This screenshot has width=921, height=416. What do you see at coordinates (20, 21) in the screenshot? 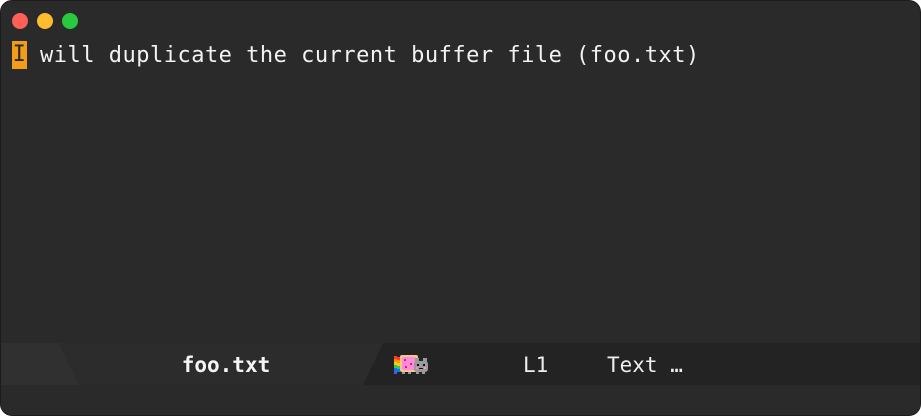
I see `close-button` at bounding box center [20, 21].